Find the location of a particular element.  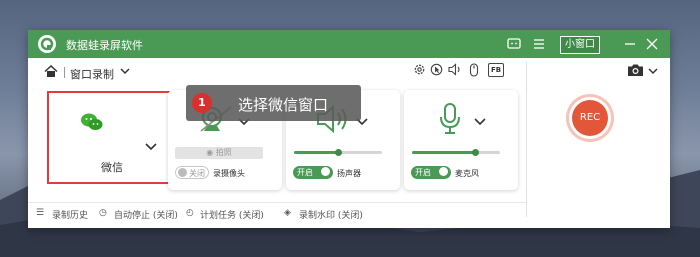

camera-toggle: 关闭 is located at coordinates (192, 172).